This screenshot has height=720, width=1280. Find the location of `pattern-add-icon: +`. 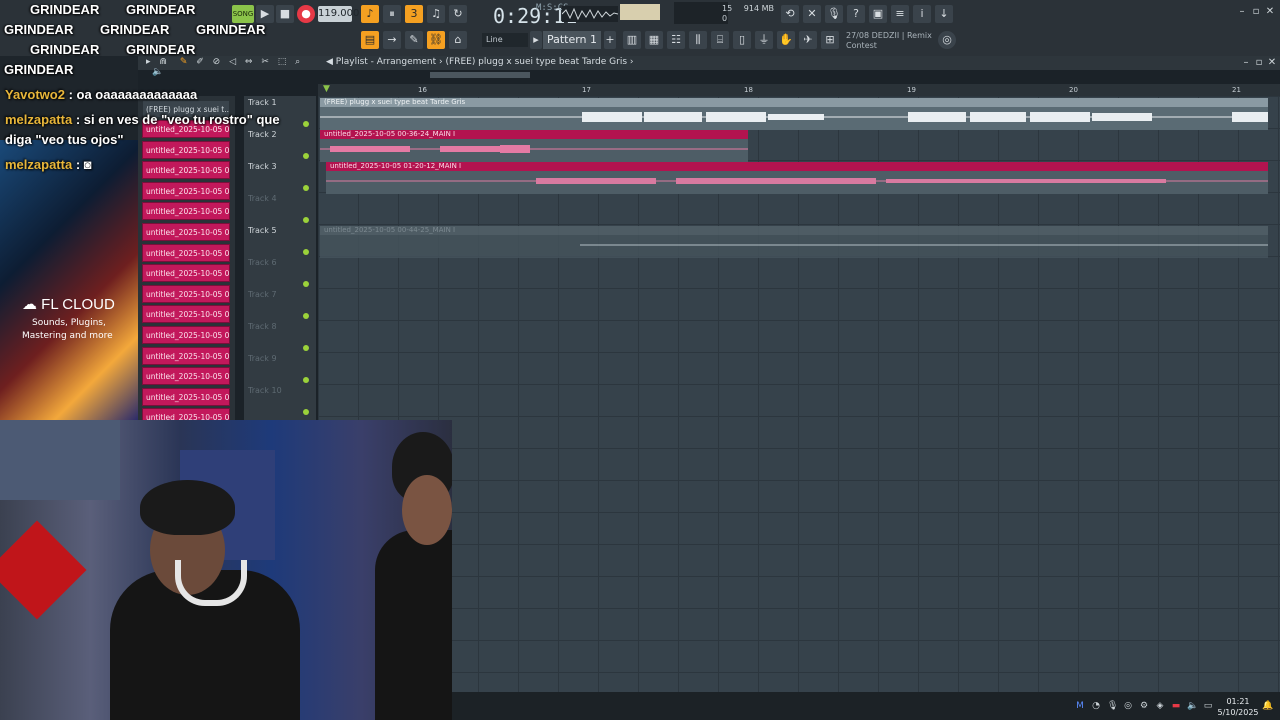

pattern-add-icon: + is located at coordinates (610, 40).